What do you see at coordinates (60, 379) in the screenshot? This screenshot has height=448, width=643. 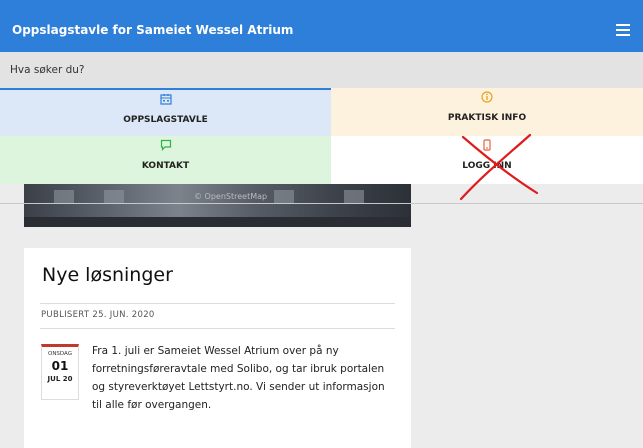 I see `date-month: JUL 20` at bounding box center [60, 379].